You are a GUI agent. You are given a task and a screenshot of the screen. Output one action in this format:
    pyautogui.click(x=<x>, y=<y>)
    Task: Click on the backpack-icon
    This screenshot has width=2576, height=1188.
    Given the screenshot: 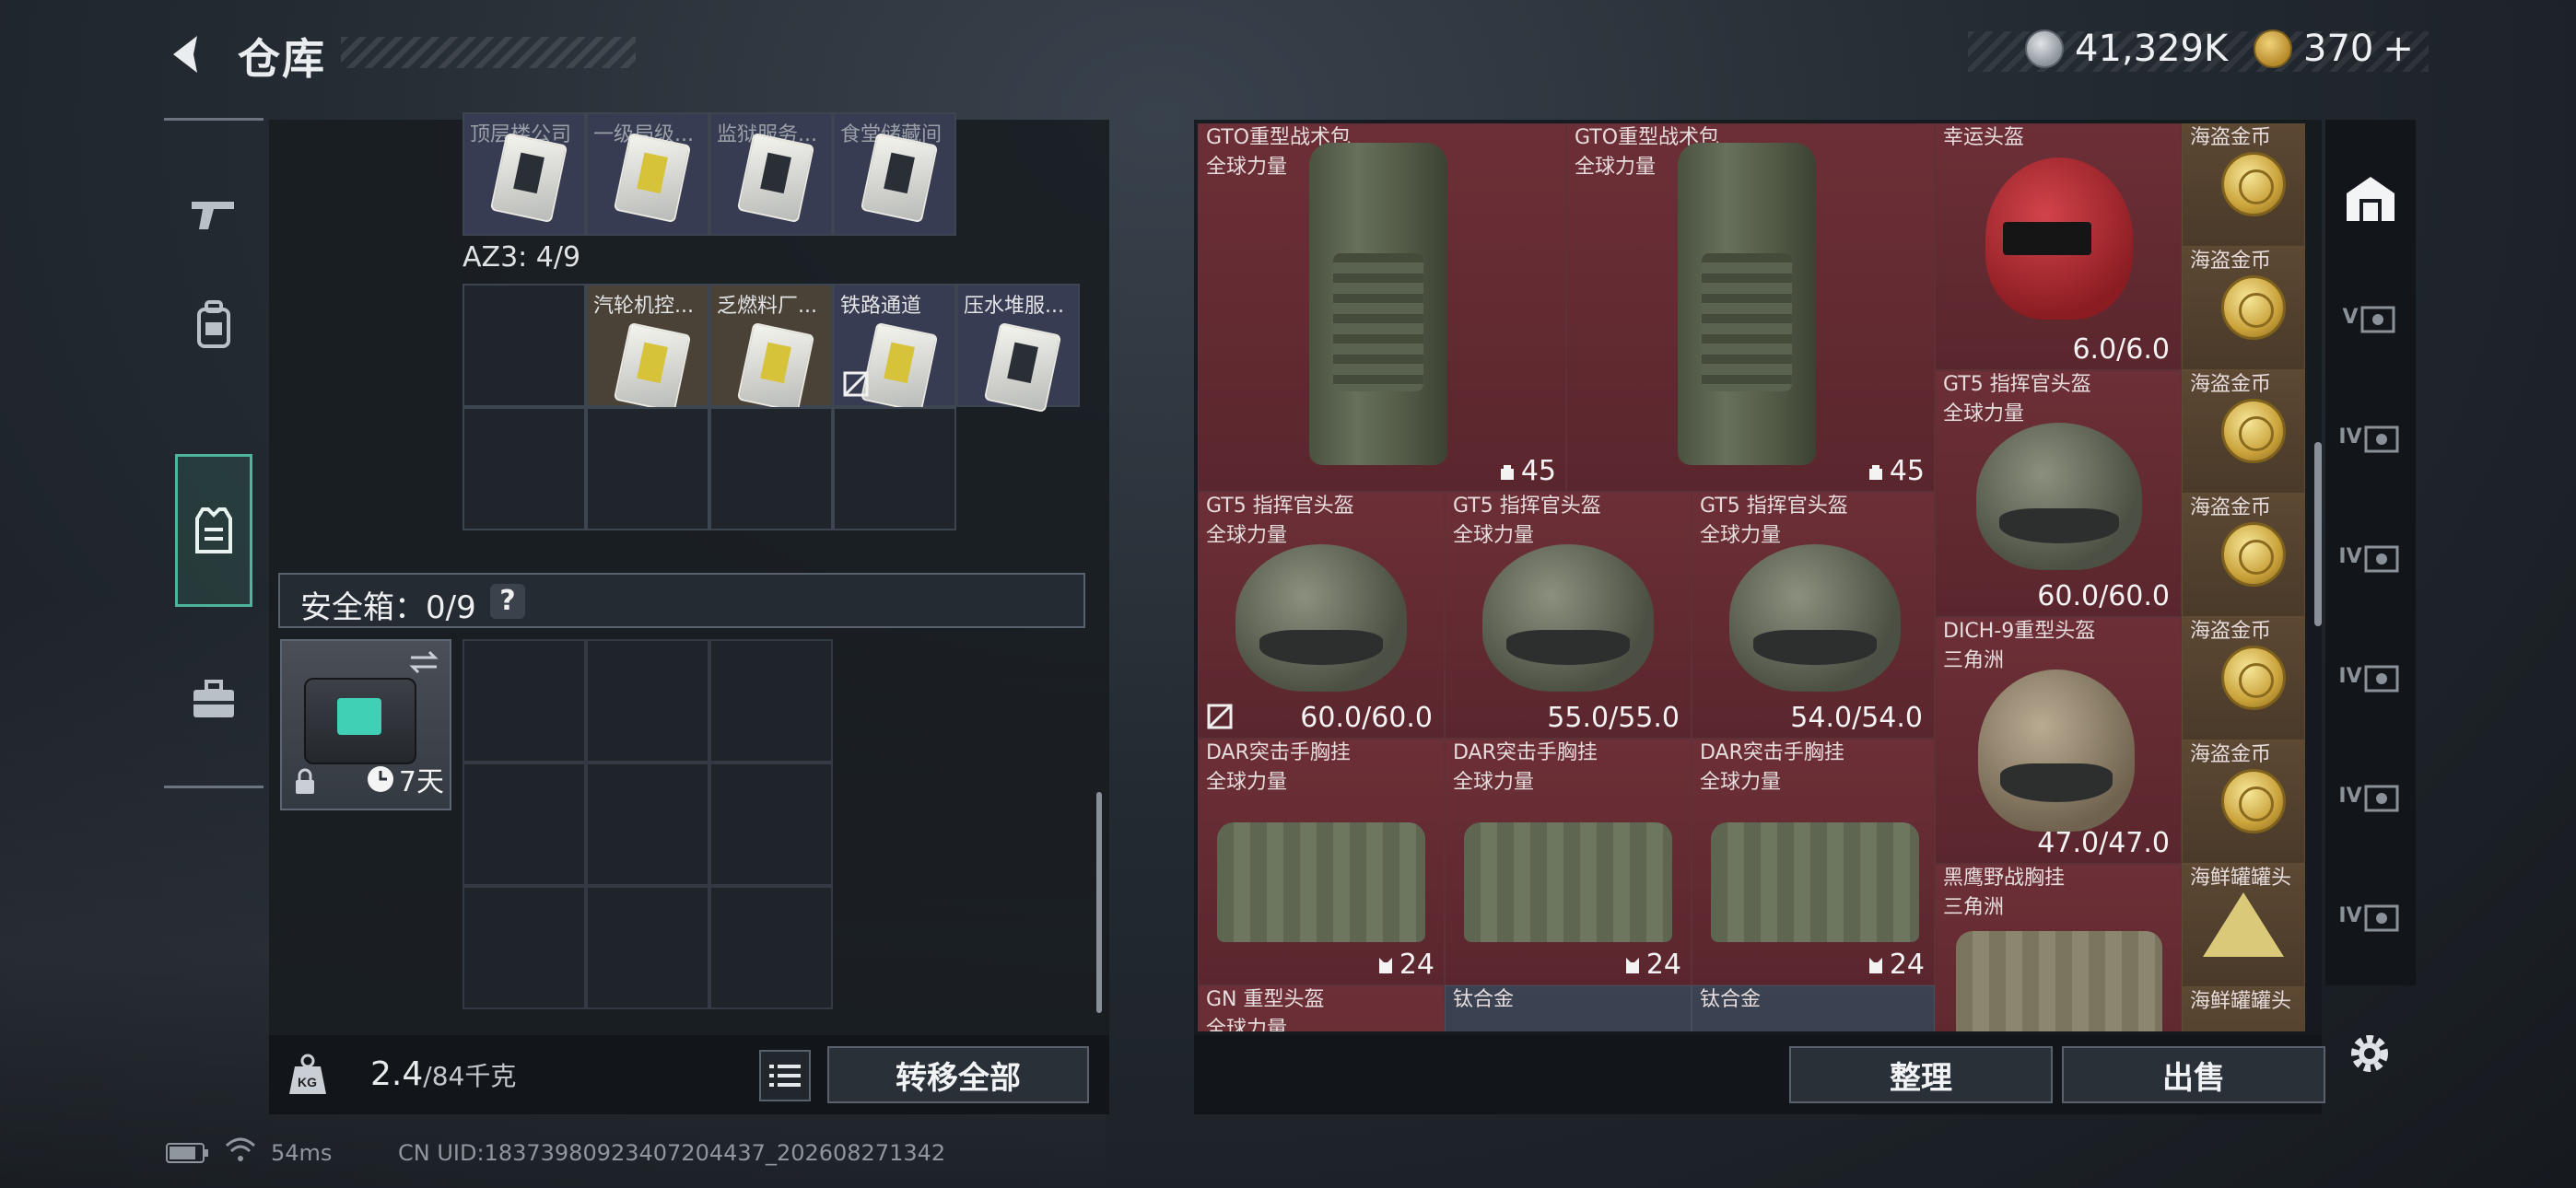 What is the action you would take?
    pyautogui.click(x=213, y=324)
    